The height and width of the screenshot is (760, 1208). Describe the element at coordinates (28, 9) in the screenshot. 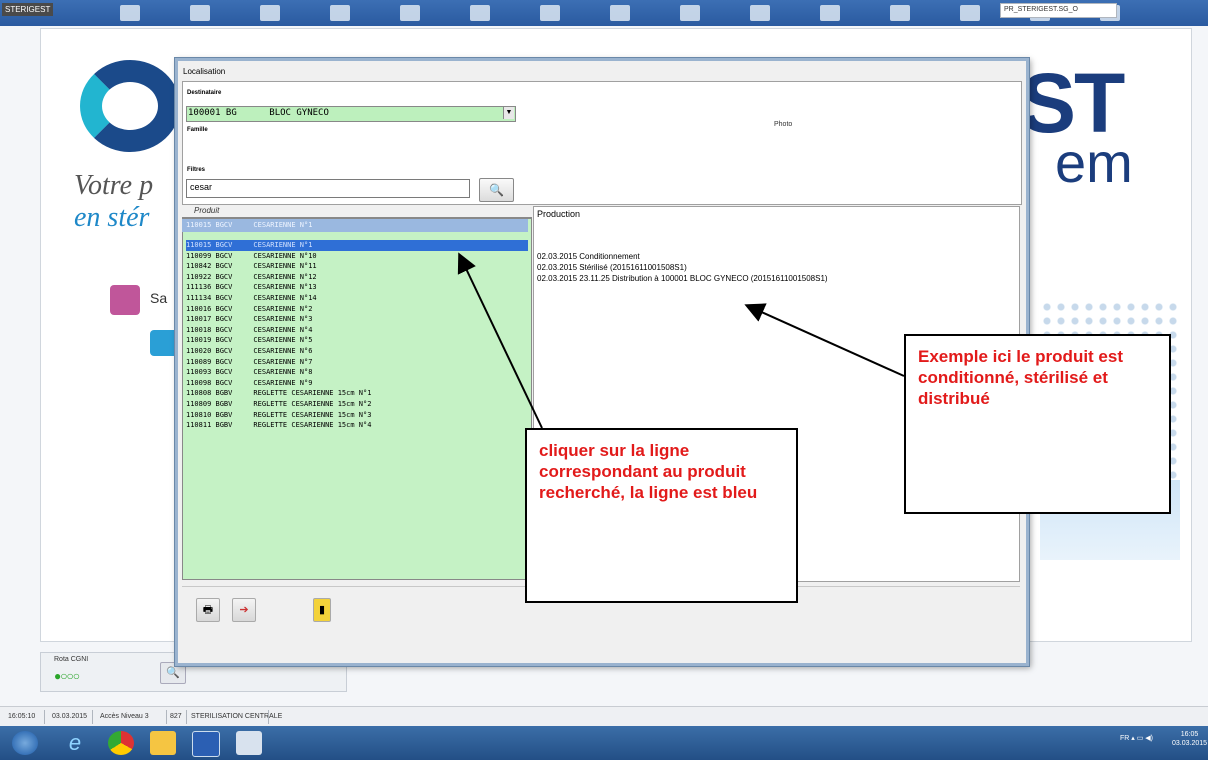

I see `app-title: STERIGEST` at that location.